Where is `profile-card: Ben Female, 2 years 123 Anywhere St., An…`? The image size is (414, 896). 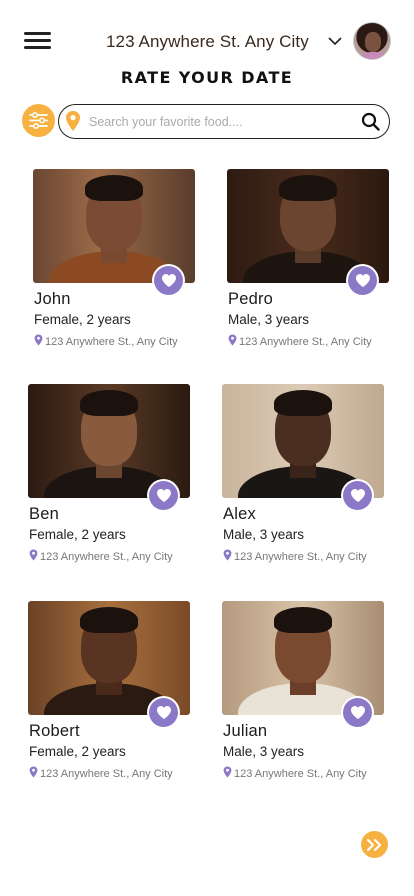 profile-card: Ben Female, 2 years 123 Anywhere St., An… is located at coordinates (113, 479).